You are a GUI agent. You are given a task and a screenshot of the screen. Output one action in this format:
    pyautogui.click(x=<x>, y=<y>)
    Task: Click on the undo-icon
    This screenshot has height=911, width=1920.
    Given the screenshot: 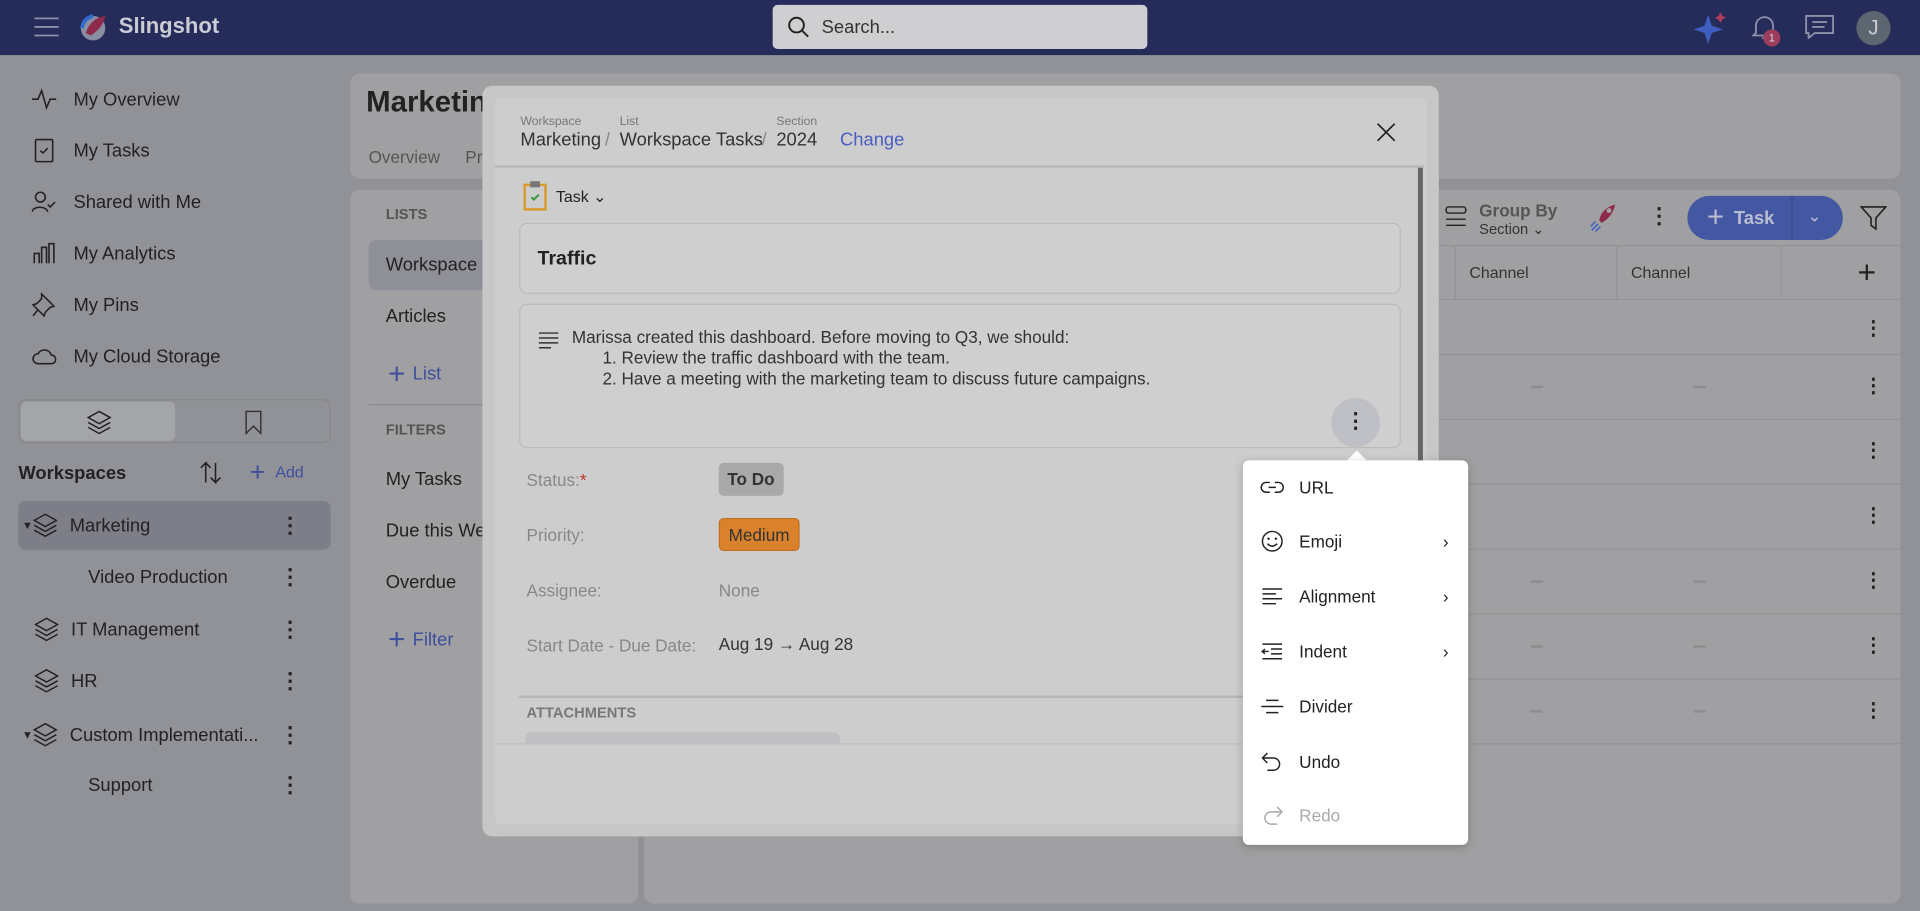 What is the action you would take?
    pyautogui.click(x=1271, y=761)
    